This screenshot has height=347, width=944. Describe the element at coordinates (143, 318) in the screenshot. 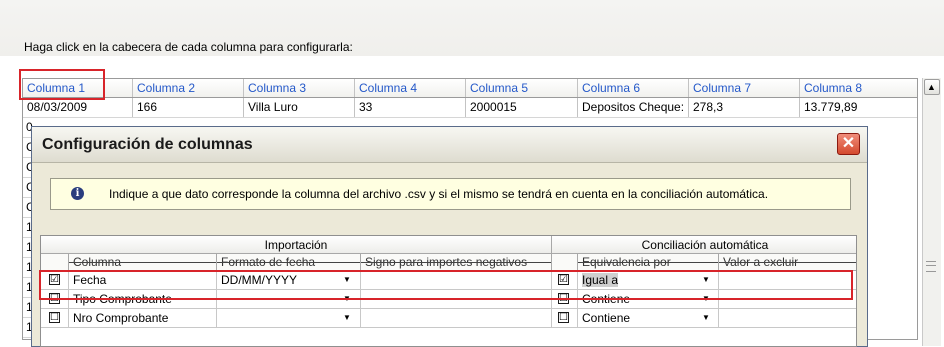

I see `column-name-cell: Nro Comprobante` at that location.